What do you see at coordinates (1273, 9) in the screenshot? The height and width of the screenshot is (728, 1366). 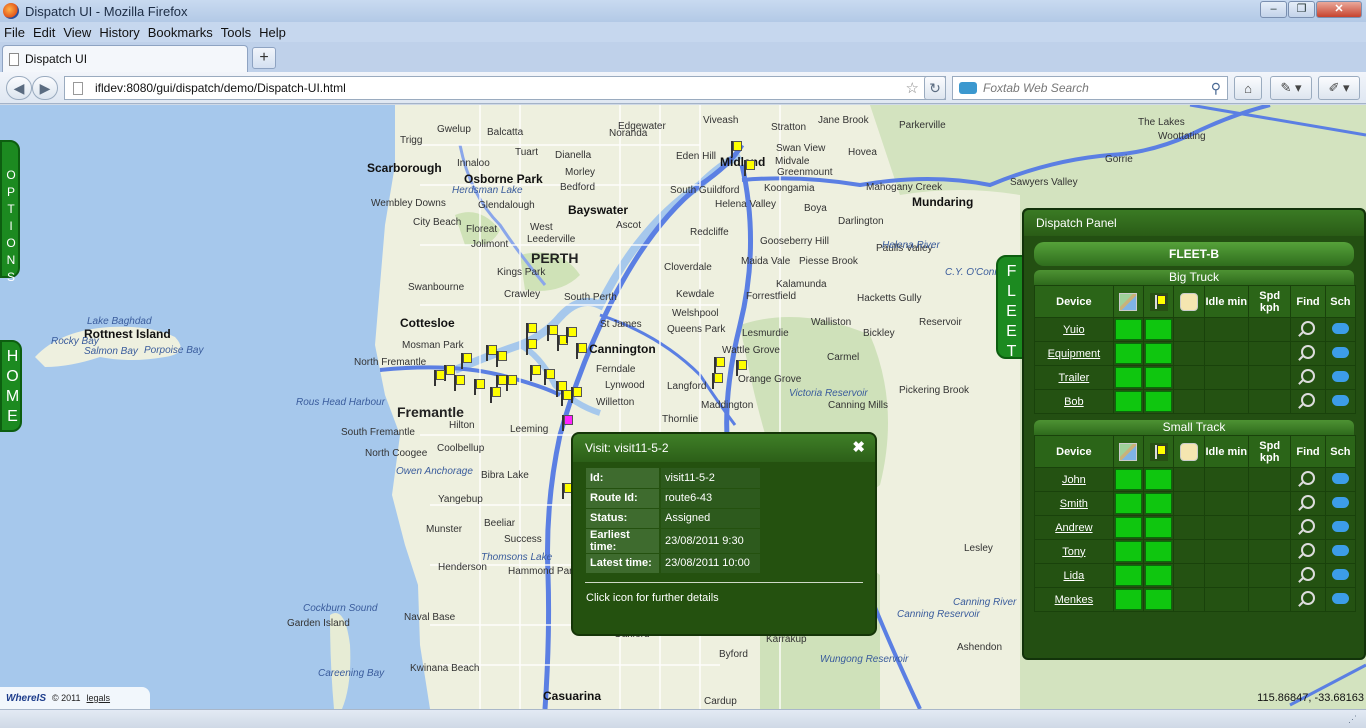 I see `minimize-button: –` at bounding box center [1273, 9].